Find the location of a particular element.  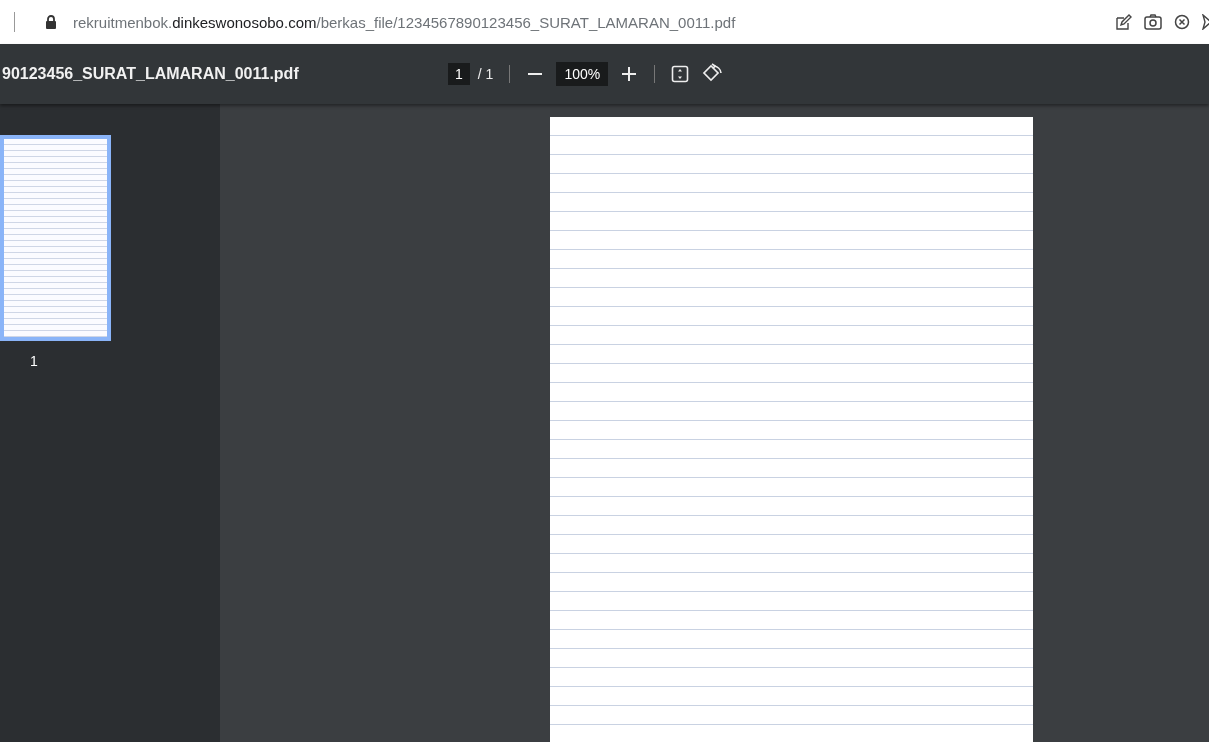

send-icon is located at coordinates (1205, 22).